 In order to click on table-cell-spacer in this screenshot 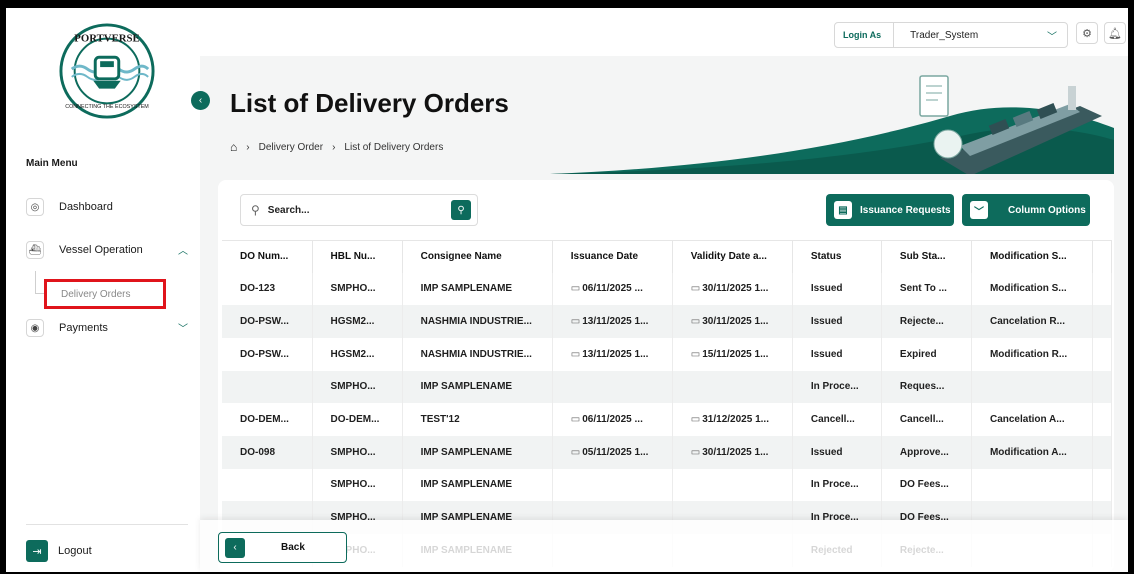, I will do `click(1102, 452)`.